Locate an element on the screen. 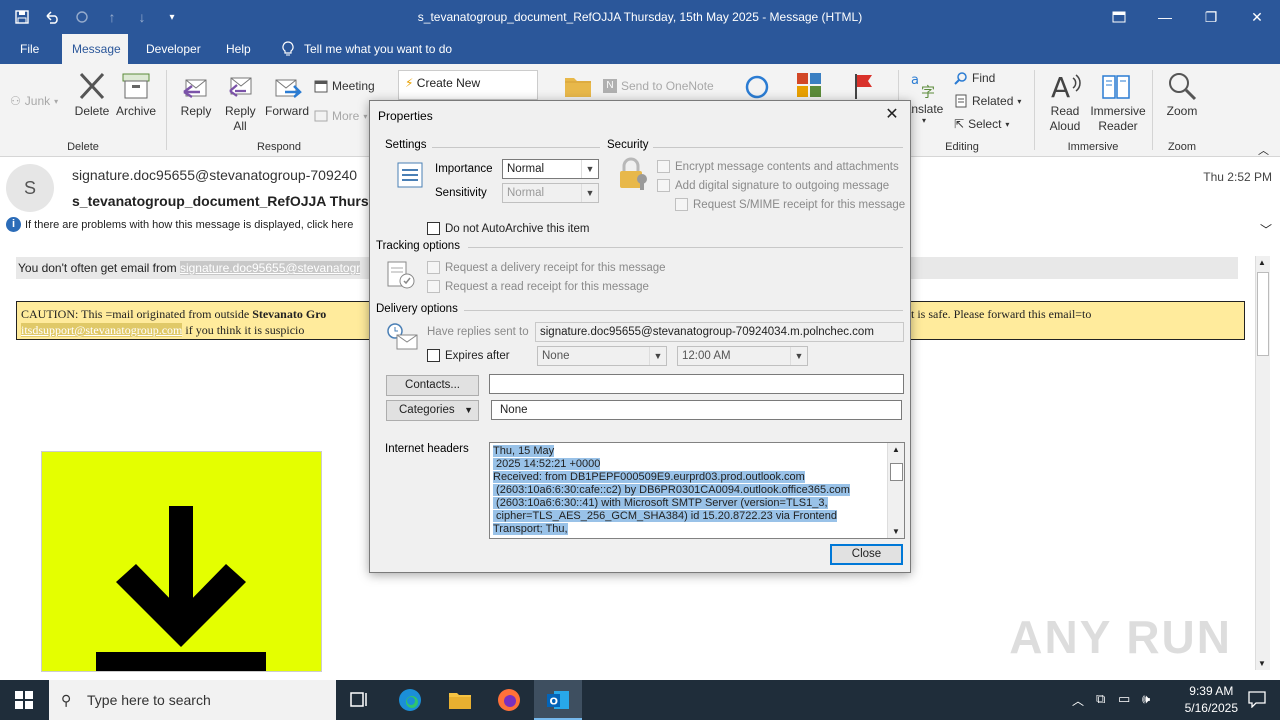 The image size is (1280, 720). reply-all-button: Reply All is located at coordinates (240, 102).